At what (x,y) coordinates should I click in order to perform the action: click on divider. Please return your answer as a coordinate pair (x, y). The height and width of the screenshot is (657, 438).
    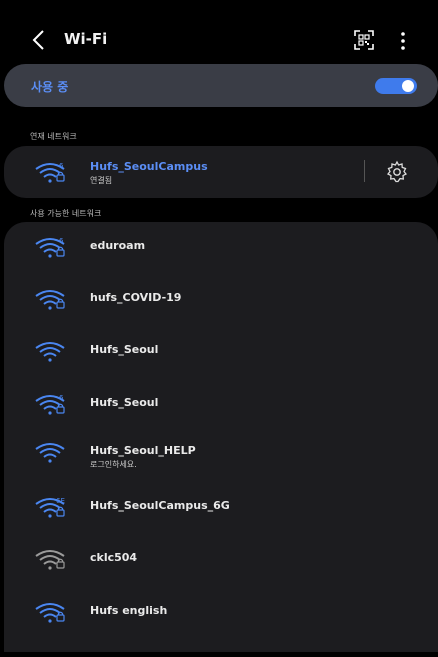
    Looking at the image, I should click on (364, 171).